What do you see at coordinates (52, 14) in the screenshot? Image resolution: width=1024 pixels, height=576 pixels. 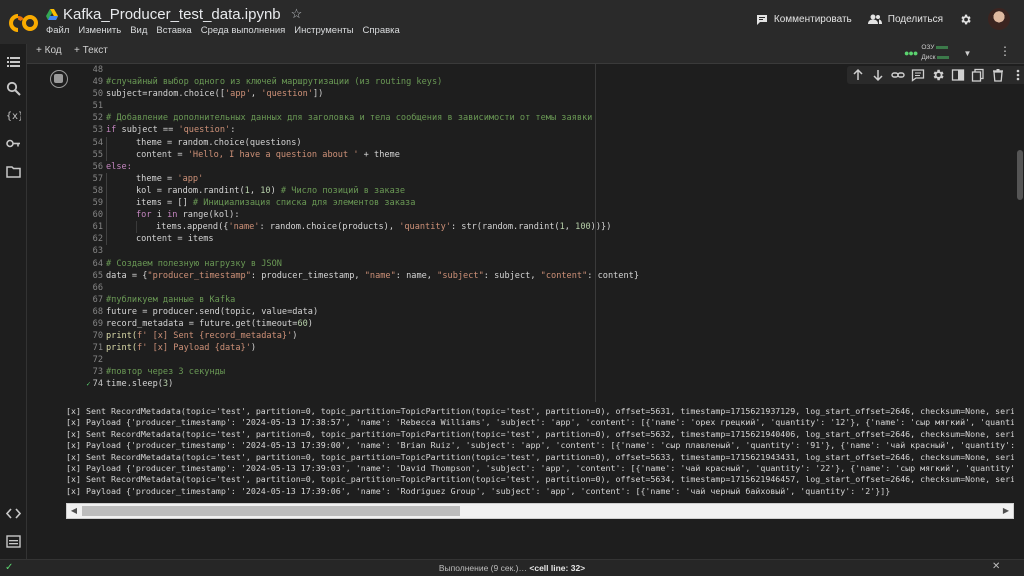 I see `drive-icon` at bounding box center [52, 14].